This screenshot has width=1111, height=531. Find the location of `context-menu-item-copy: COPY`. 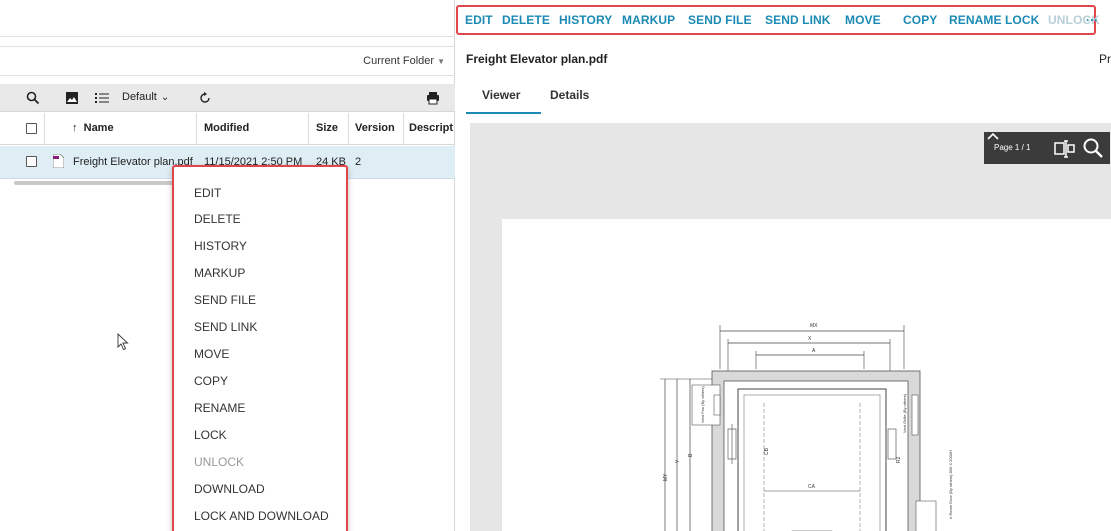

context-menu-item-copy: COPY is located at coordinates (211, 381).